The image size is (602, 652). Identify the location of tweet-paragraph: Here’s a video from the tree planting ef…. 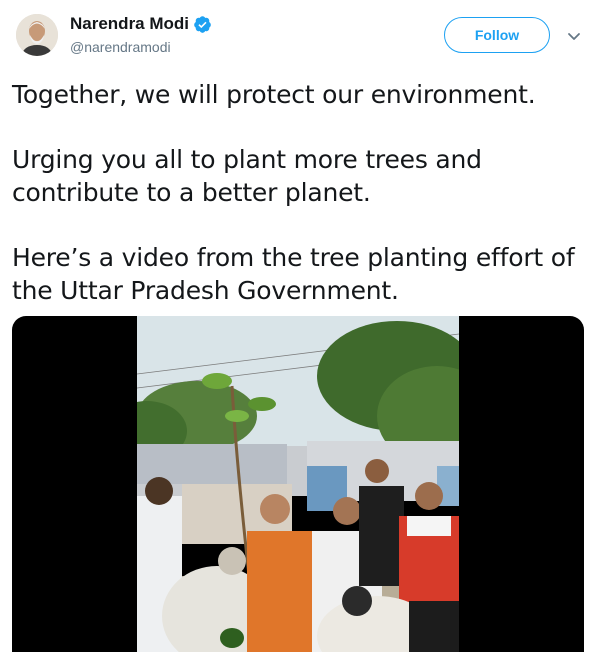
(293, 274).